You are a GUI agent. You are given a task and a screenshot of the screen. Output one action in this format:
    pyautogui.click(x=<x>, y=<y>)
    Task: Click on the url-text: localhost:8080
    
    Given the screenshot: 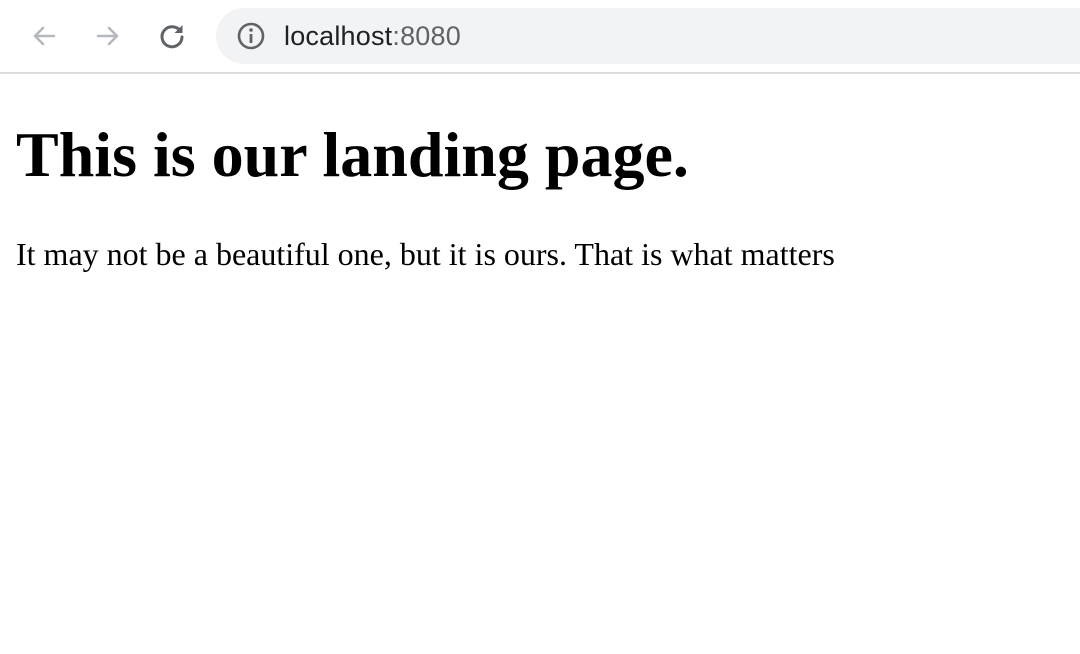 What is the action you would take?
    pyautogui.click(x=372, y=36)
    